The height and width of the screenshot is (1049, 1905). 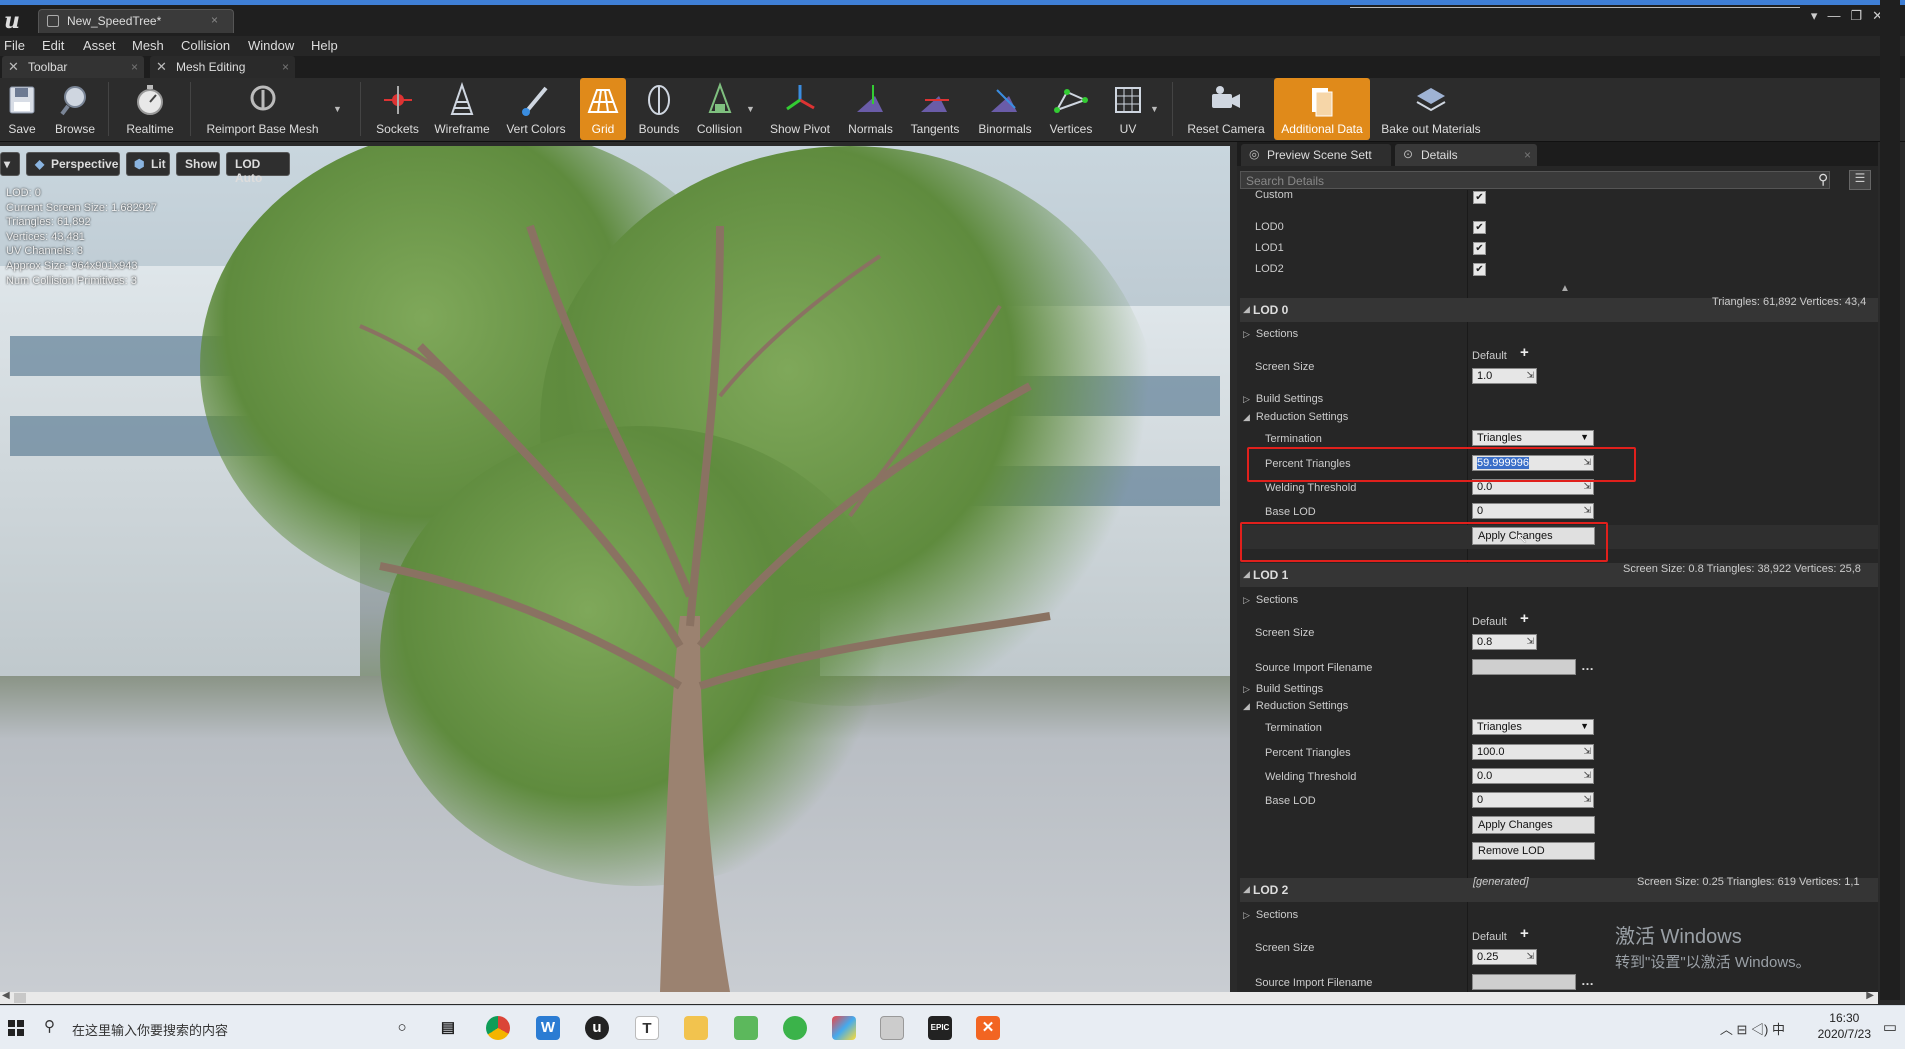 I want to click on vert-colors-button: Vert Colors, so click(x=536, y=109).